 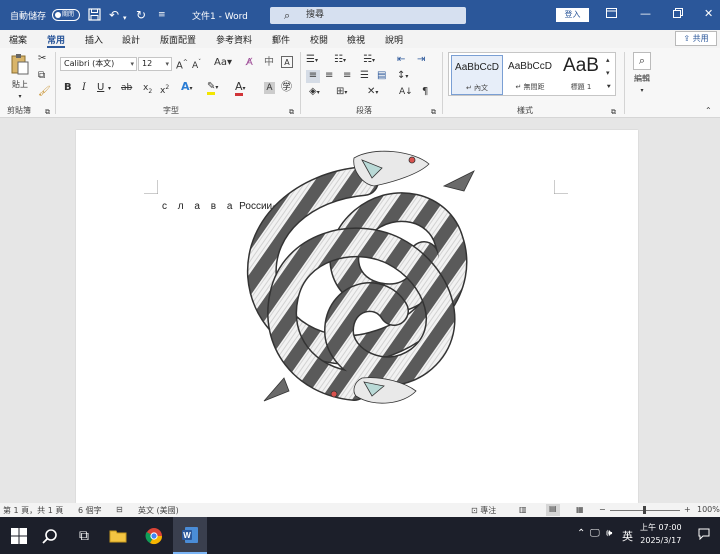 I want to click on shrink-font-icon: Aˇ, so click(x=196, y=64).